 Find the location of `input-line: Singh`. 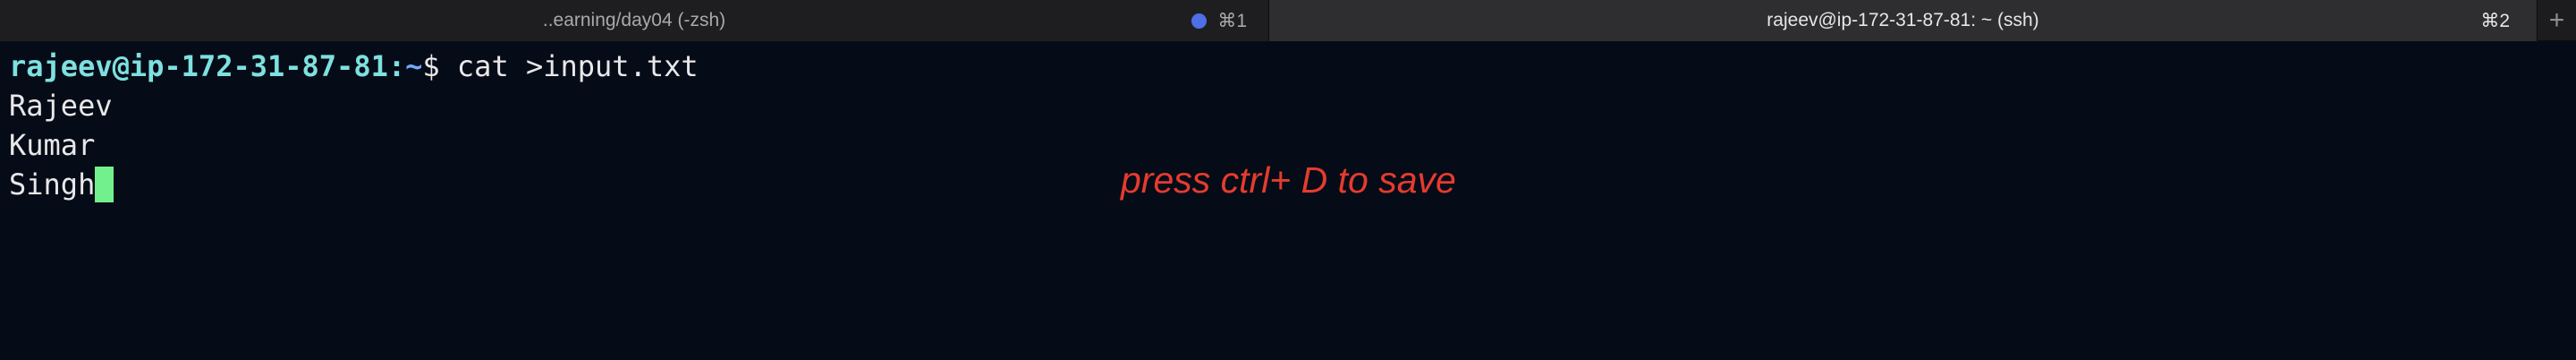

input-line: Singh is located at coordinates (61, 184).